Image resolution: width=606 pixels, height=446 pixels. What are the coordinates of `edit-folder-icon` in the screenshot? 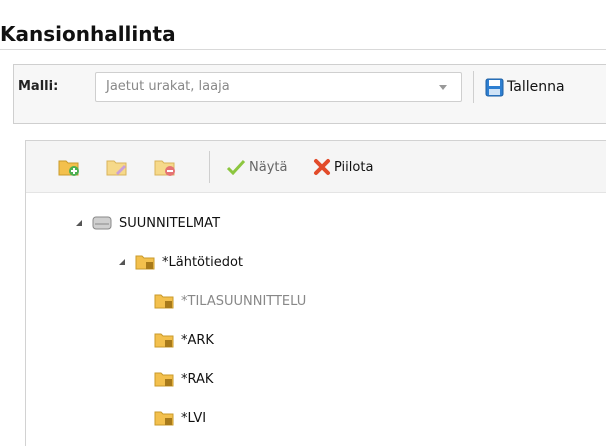 It's located at (117, 167).